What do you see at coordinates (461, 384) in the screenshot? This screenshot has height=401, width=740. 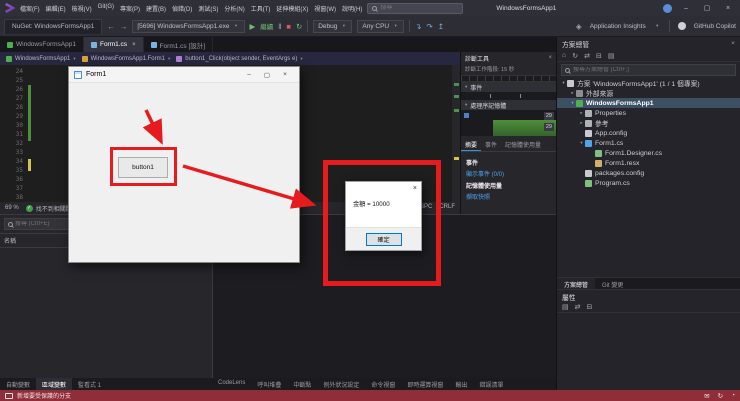 I see `bottom-right-tab-6: 輸出` at bounding box center [461, 384].